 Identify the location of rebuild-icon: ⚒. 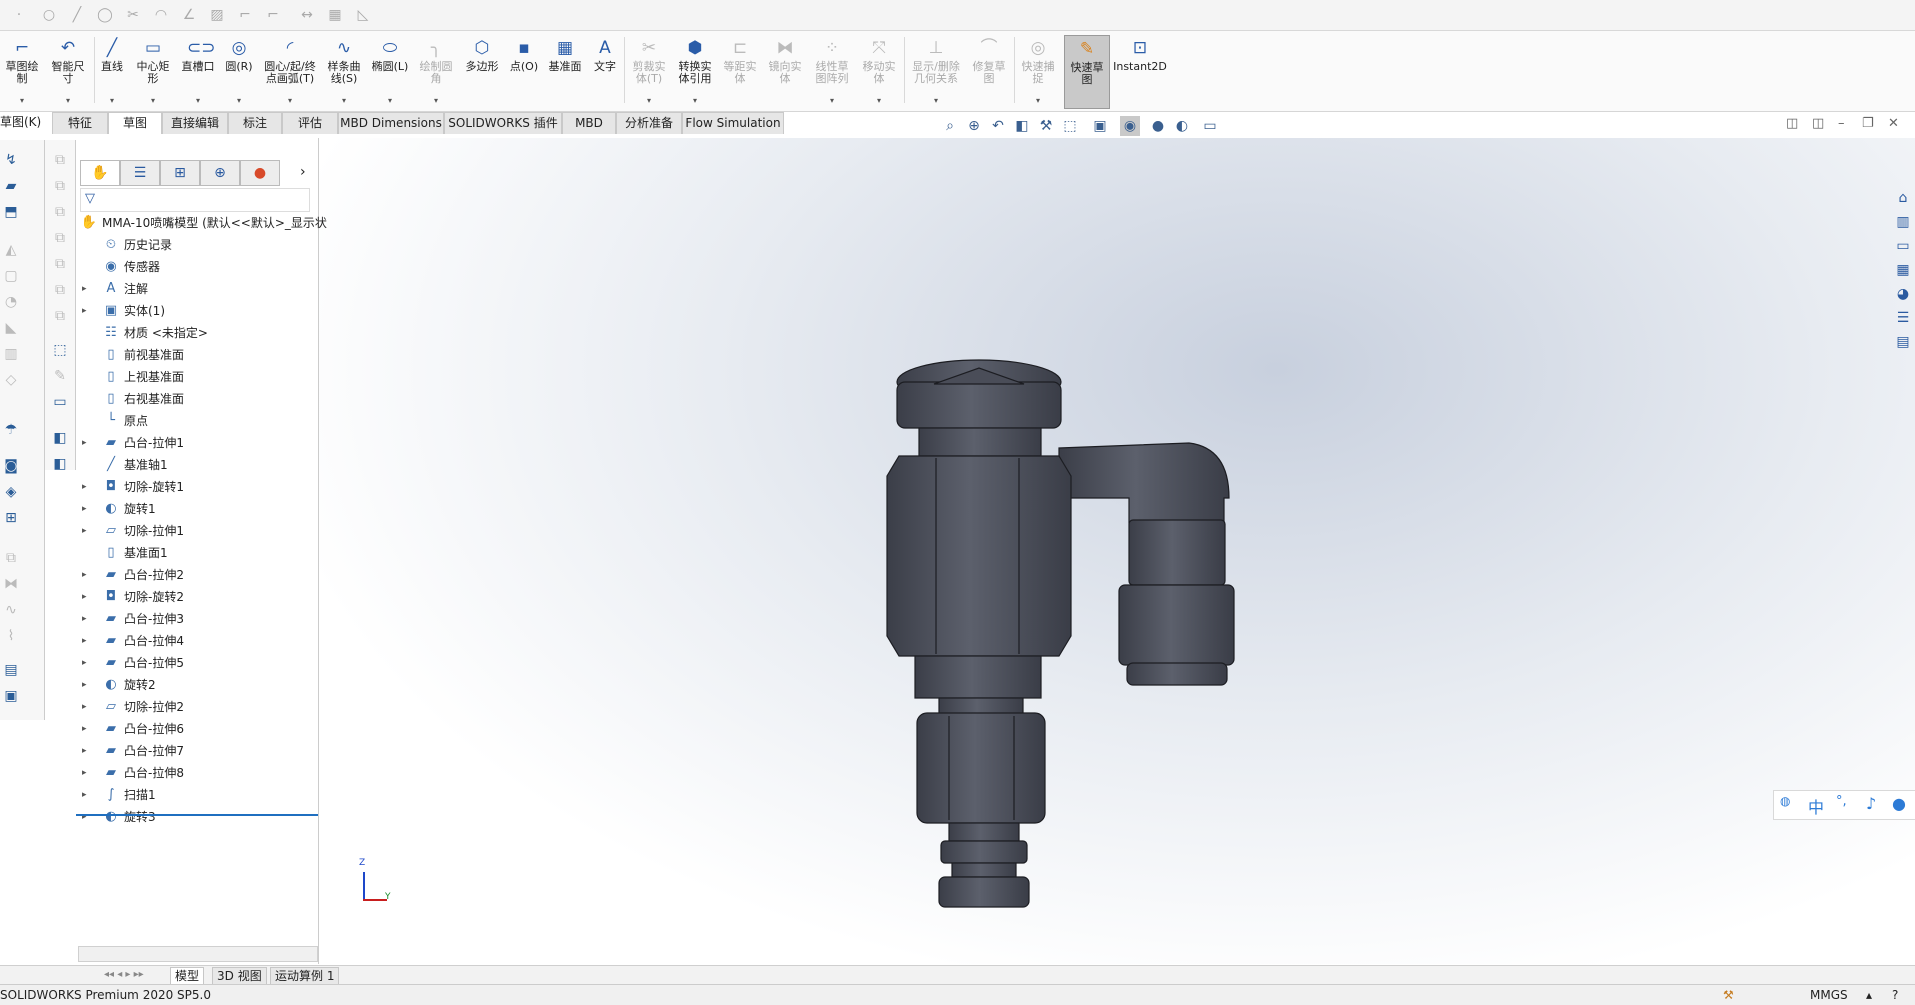
(1728, 995).